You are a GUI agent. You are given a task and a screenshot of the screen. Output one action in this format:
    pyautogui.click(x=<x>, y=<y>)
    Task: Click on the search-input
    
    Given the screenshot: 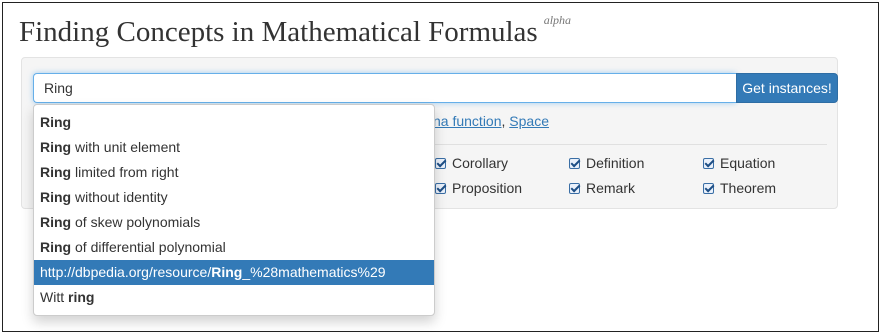 What is the action you would take?
    pyautogui.click(x=384, y=88)
    